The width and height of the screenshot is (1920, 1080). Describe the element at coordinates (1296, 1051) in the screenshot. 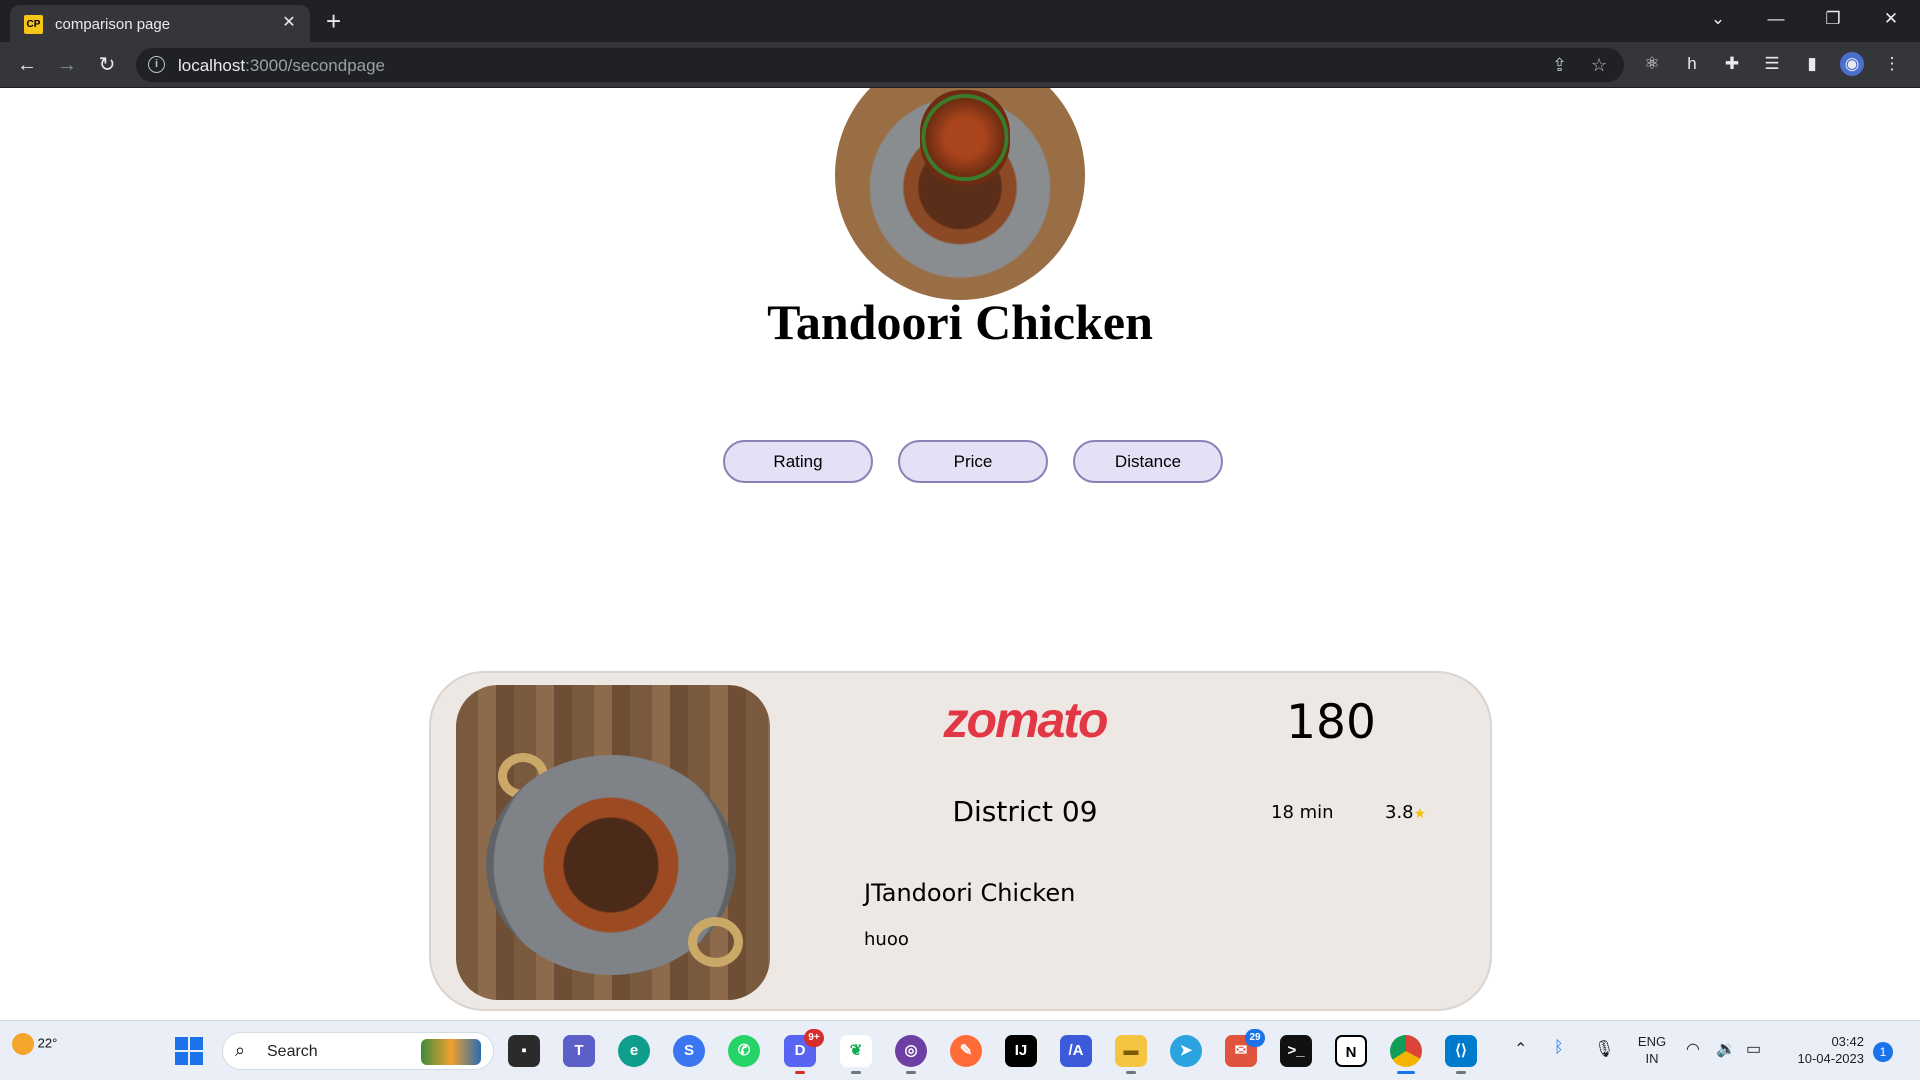

I see `terminal-icon: >_` at that location.